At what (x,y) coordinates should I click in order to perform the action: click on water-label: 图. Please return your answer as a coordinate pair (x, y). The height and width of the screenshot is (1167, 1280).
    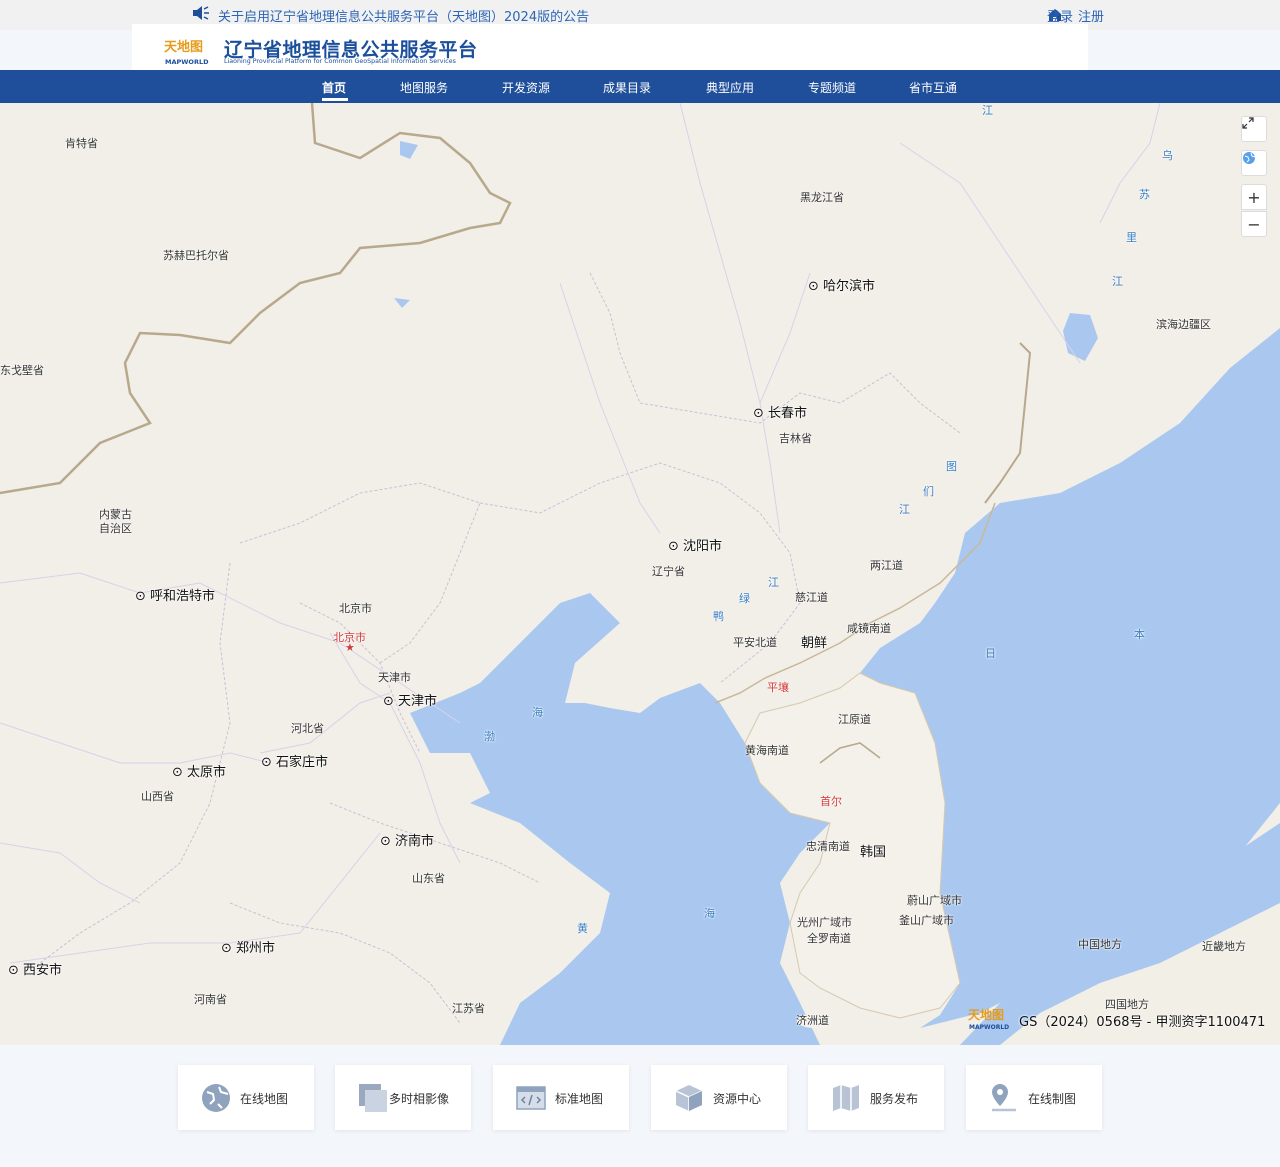
    Looking at the image, I should click on (951, 466).